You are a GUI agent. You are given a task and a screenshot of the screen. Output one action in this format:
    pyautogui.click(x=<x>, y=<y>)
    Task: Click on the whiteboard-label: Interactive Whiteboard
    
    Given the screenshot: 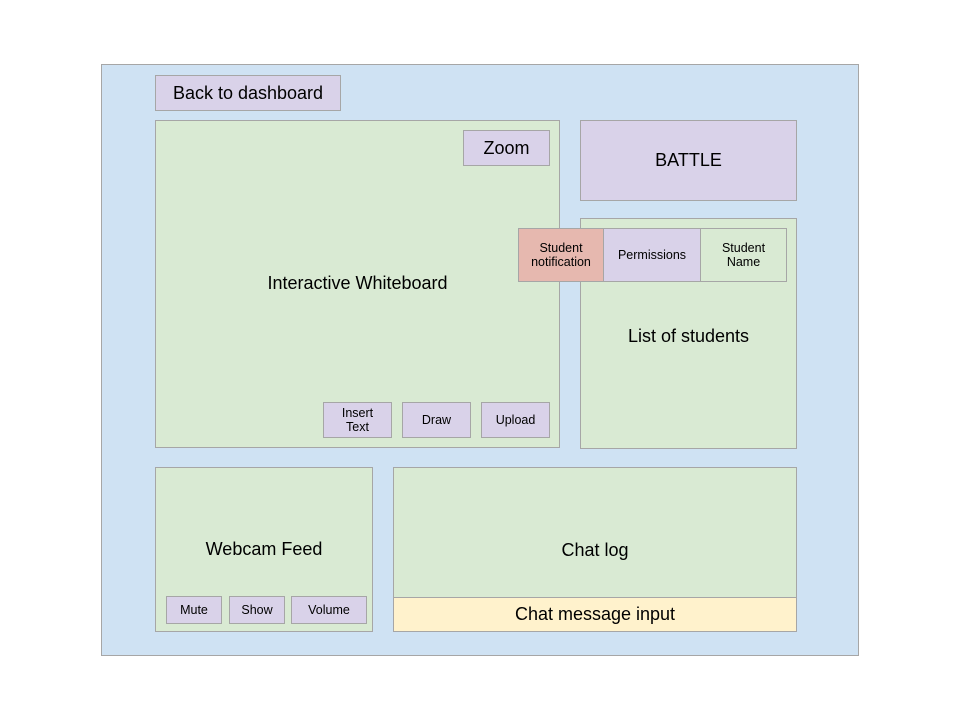 What is the action you would take?
    pyautogui.click(x=357, y=282)
    